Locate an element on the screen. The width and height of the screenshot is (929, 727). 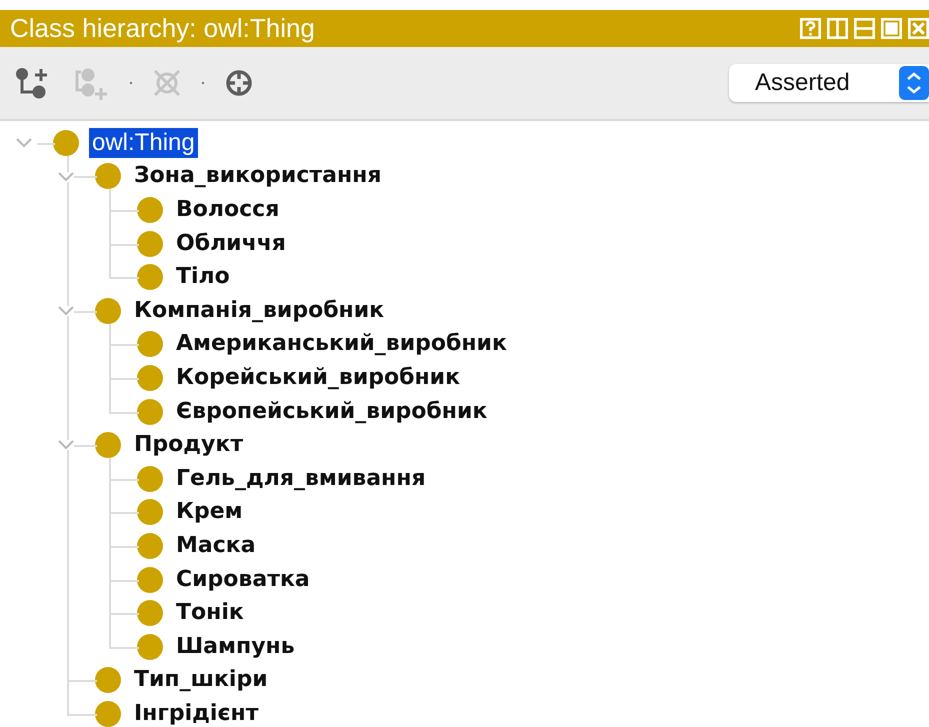
close-icon is located at coordinates (918, 28).